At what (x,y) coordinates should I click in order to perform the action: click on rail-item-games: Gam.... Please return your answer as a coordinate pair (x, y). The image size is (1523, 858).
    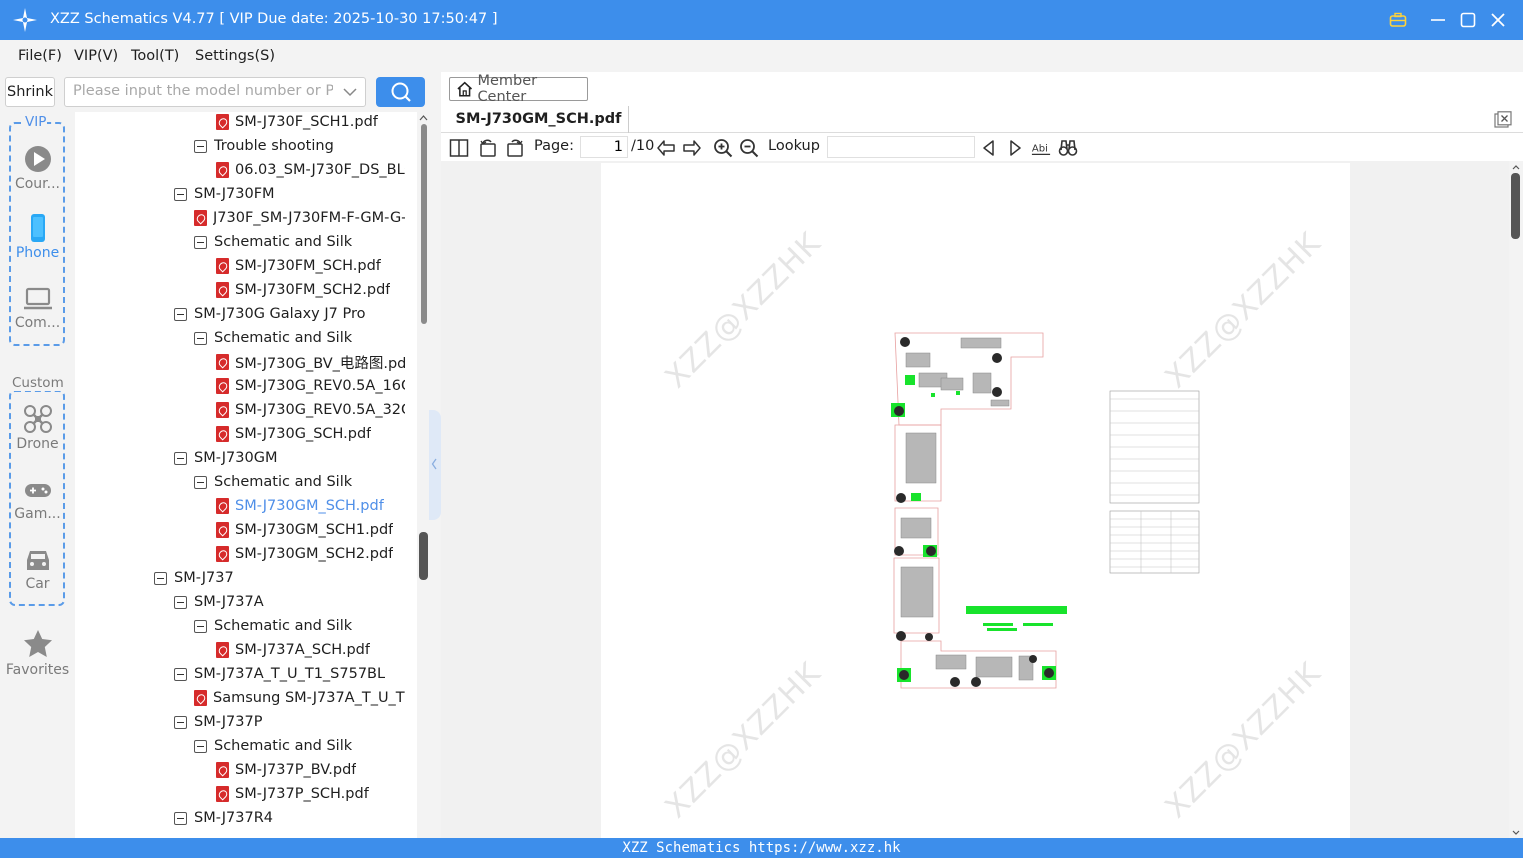
    Looking at the image, I should click on (37, 499).